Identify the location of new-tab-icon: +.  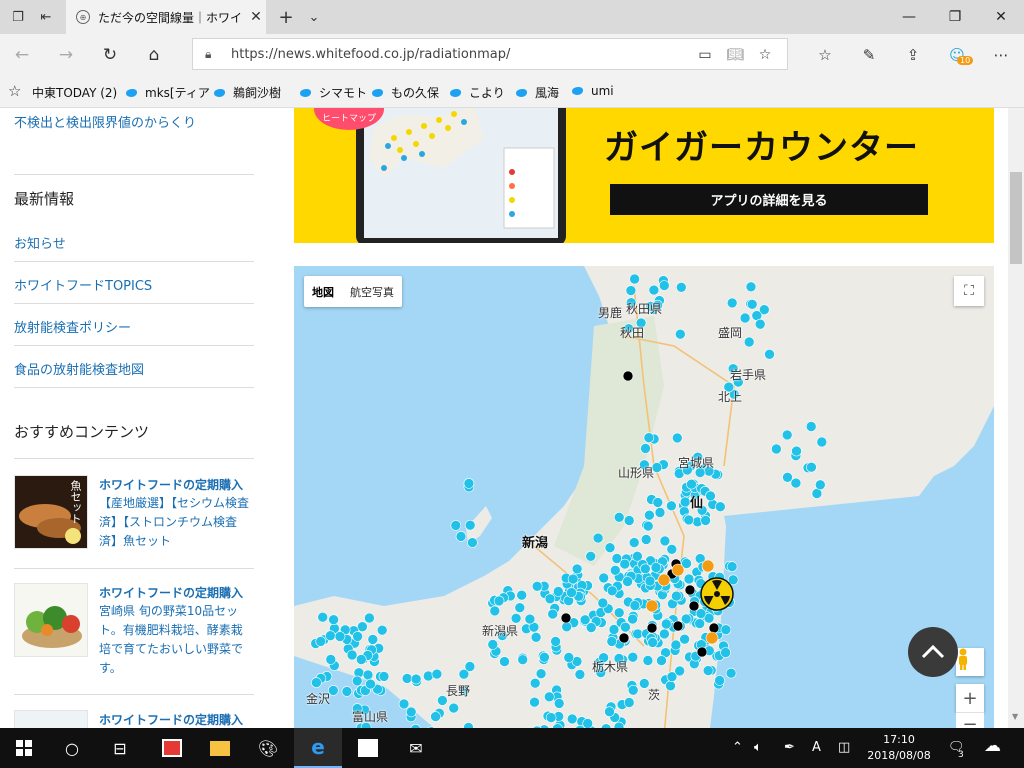
(286, 17).